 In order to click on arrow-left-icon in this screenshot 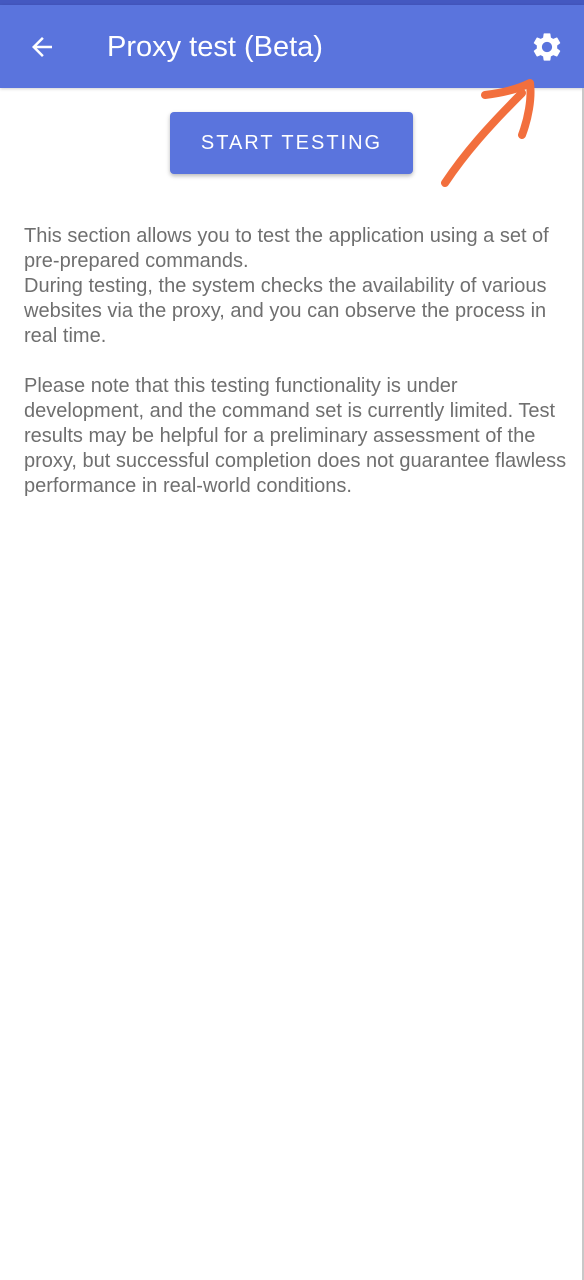, I will do `click(42, 47)`.